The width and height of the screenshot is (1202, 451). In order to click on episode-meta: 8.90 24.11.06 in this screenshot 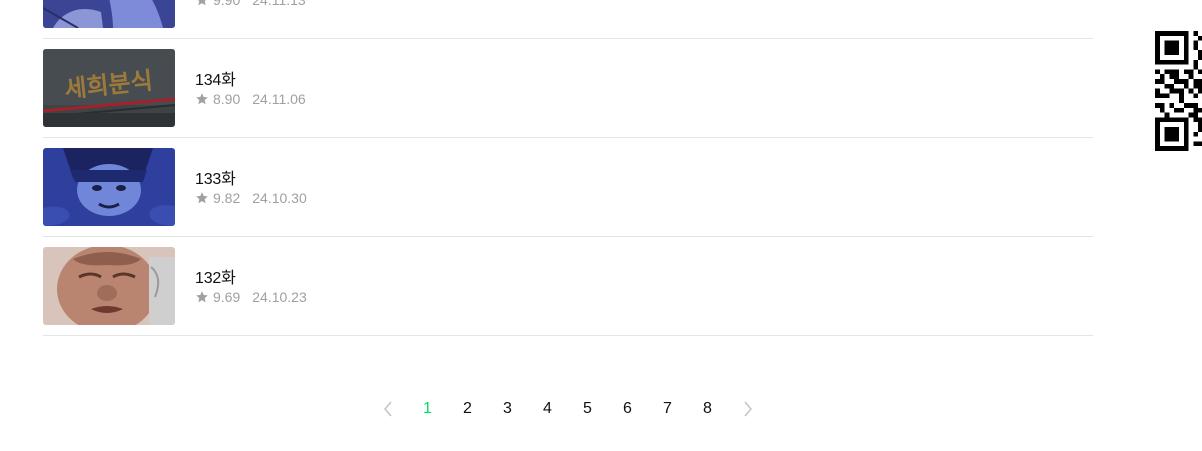, I will do `click(250, 99)`.